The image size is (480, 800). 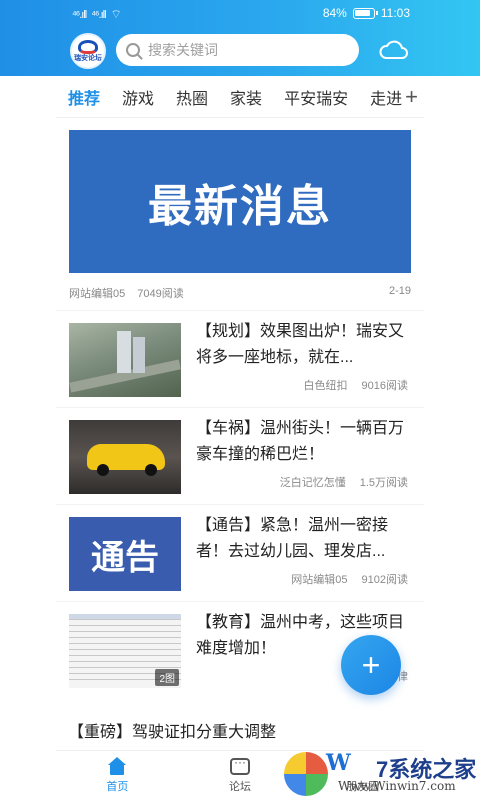 I want to click on search-input: 搜索关键词, so click(x=237, y=50).